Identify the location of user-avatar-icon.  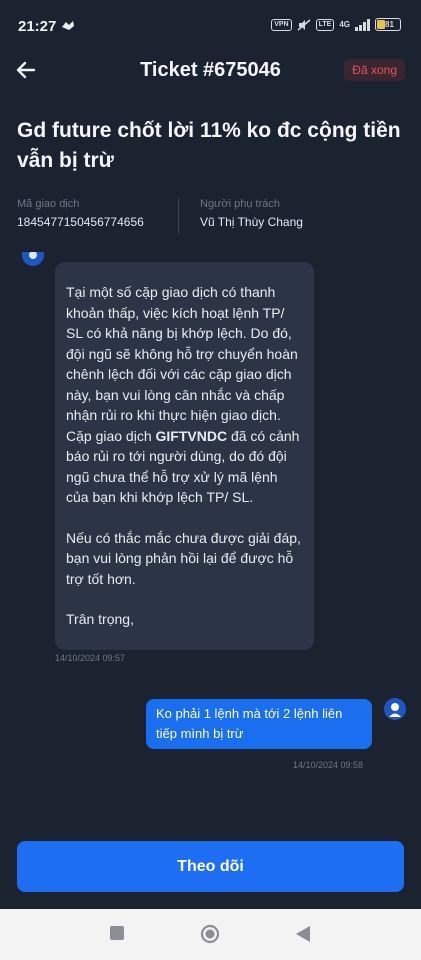
(395, 710).